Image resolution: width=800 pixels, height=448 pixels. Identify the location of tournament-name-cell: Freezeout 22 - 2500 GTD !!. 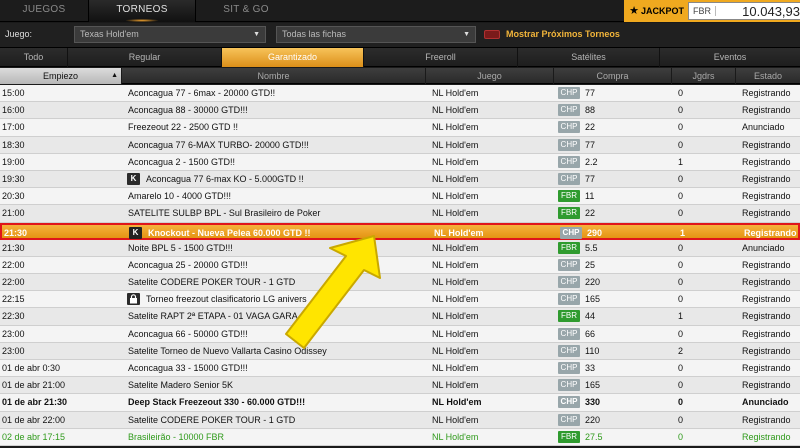
(183, 127).